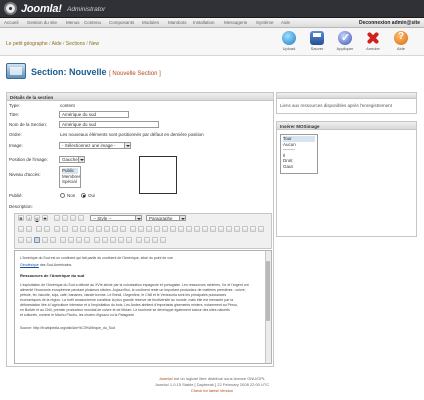  I want to click on access-option: Spécial, so click(70, 182).